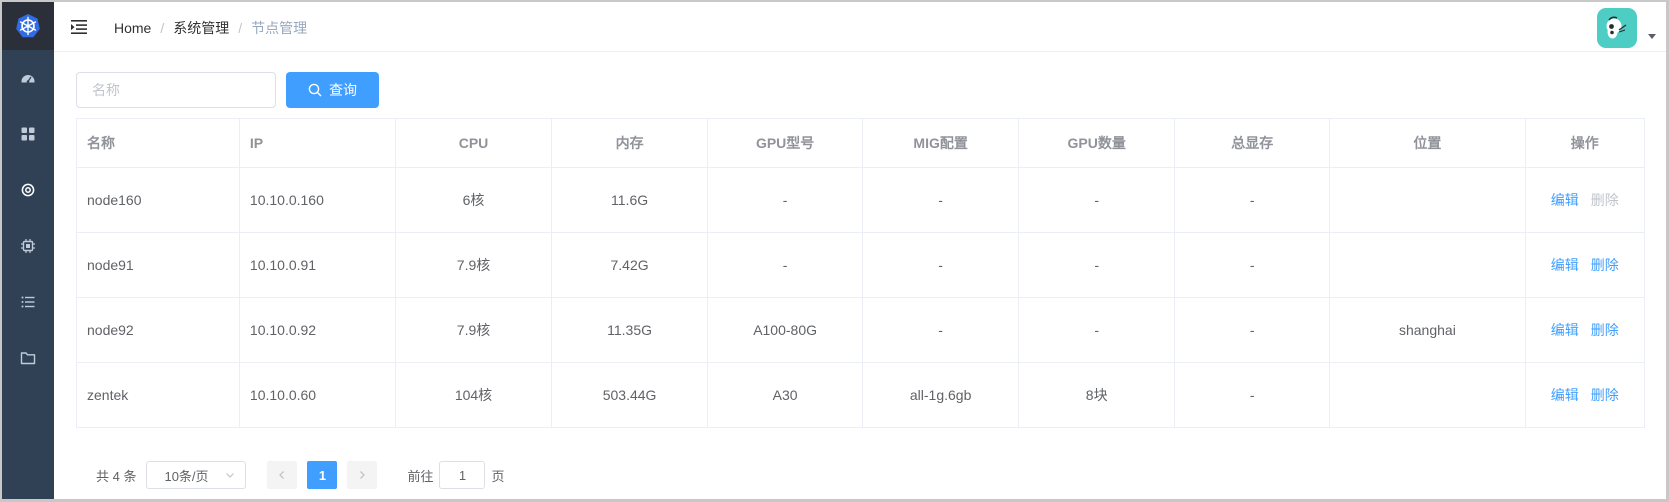 This screenshot has height=502, width=1669. What do you see at coordinates (300, 475) in the screenshot?
I see `pagination: 共 4 条 10条/页 1 前往 页` at bounding box center [300, 475].